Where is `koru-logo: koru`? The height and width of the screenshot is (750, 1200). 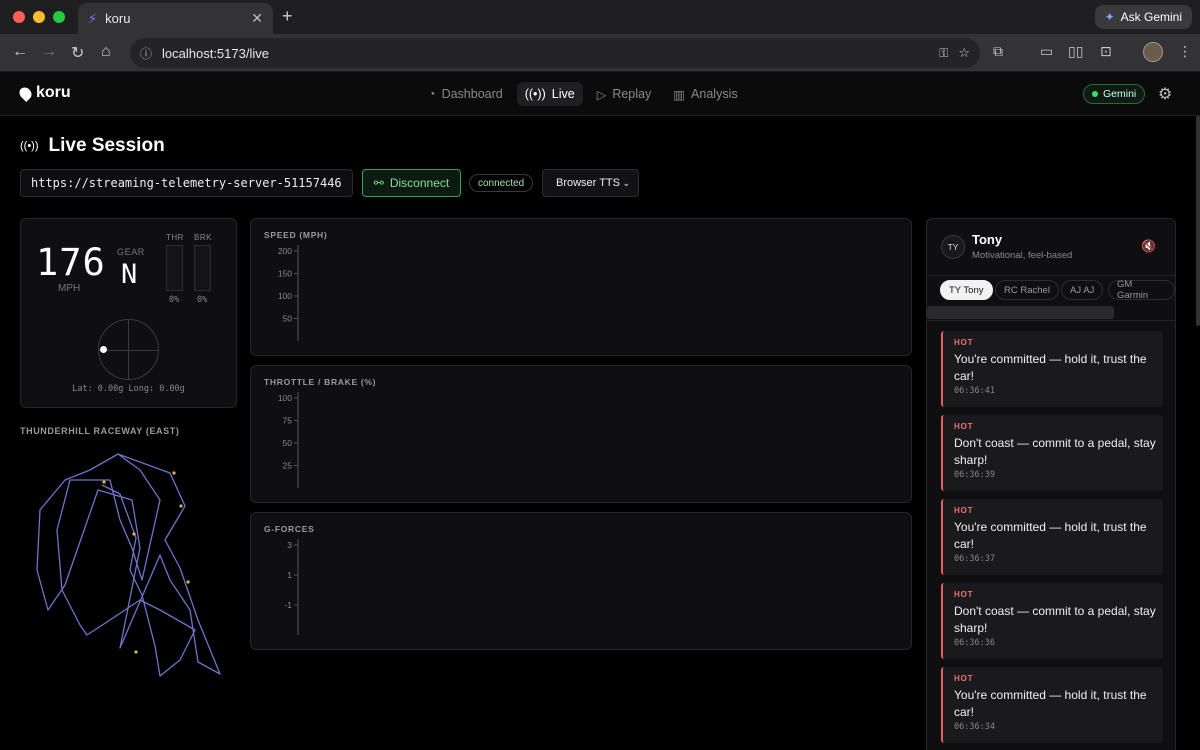 koru-logo: koru is located at coordinates (44, 93).